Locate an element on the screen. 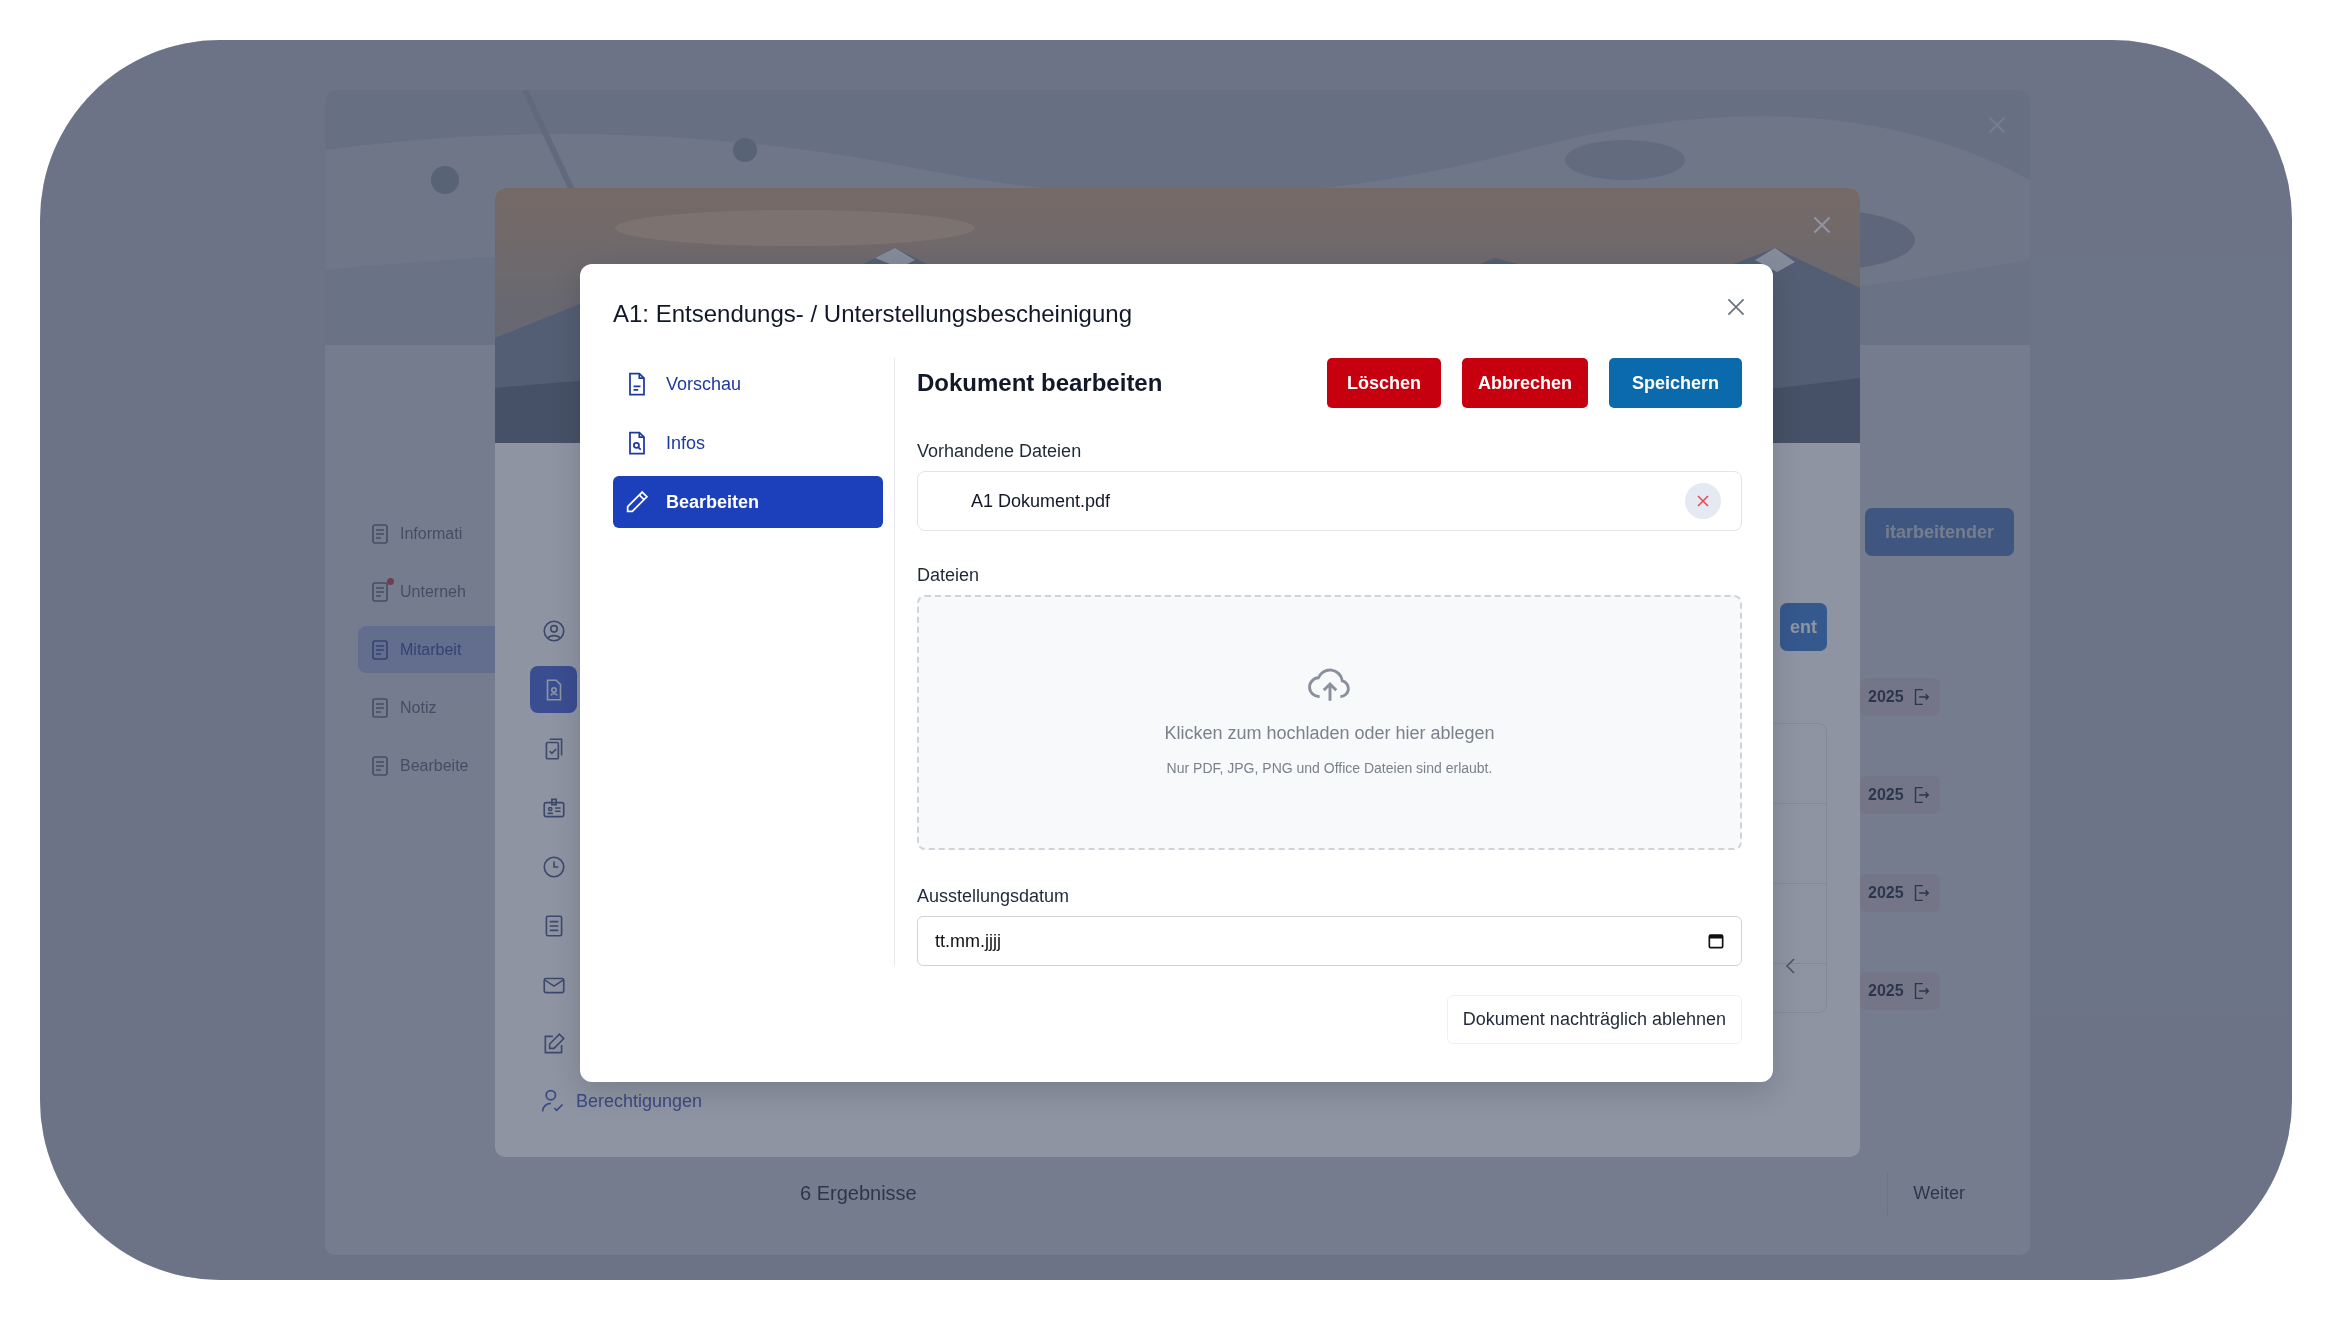 This screenshot has height=1320, width=2332. save-button: Speichern is located at coordinates (1675, 383).